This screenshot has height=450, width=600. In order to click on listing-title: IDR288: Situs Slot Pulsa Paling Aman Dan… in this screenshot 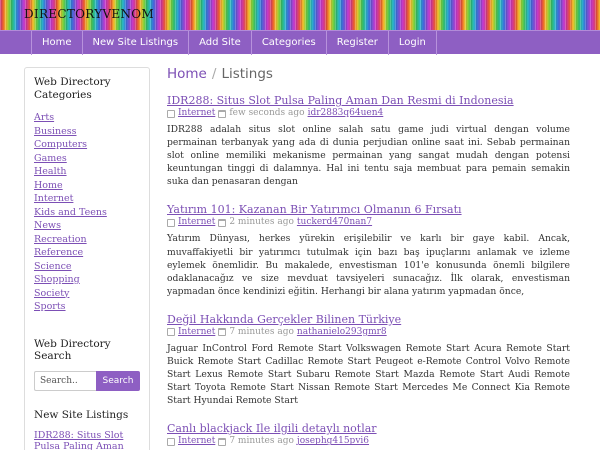, I will do `click(368, 100)`.